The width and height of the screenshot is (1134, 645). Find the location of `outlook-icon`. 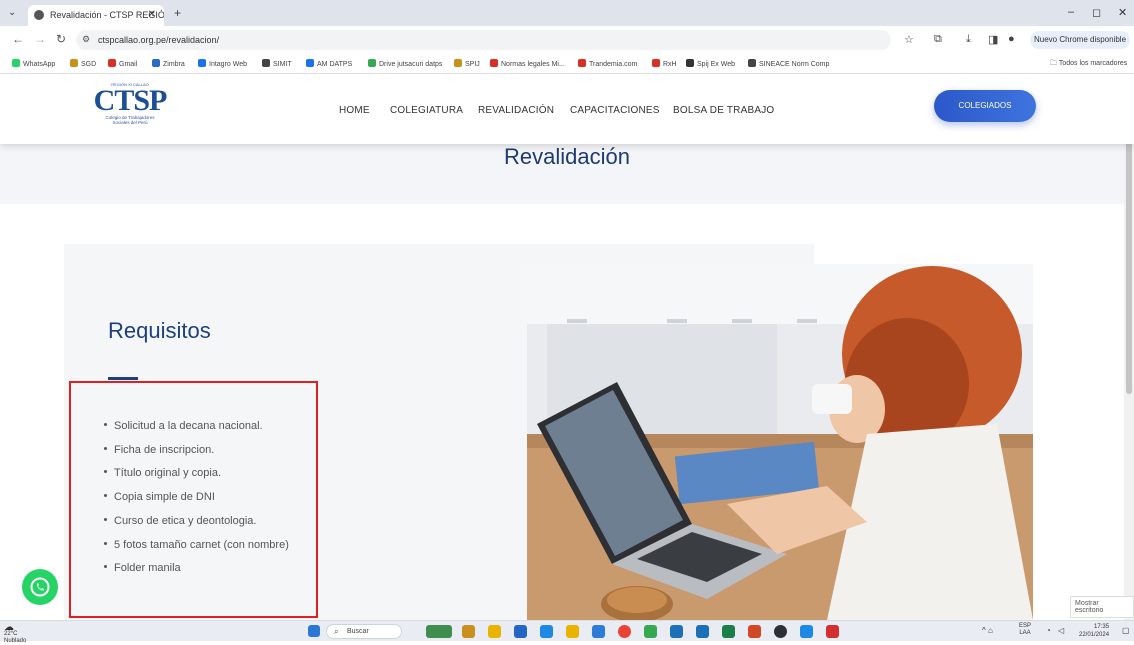

outlook-icon is located at coordinates (702, 631).